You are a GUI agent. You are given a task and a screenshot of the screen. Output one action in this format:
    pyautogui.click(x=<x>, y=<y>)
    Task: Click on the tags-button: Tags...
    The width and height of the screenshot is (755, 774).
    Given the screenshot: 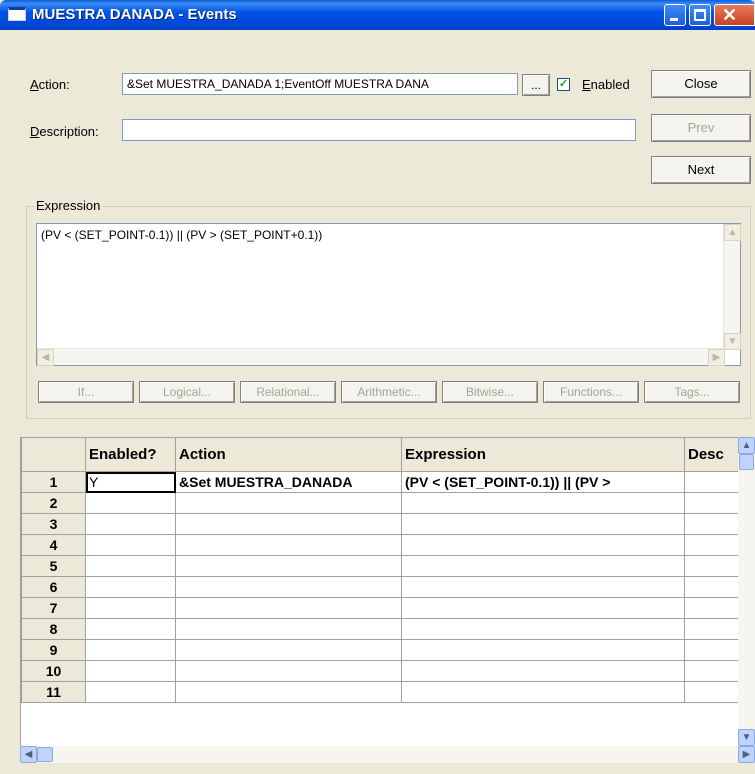 What is the action you would take?
    pyautogui.click(x=692, y=392)
    